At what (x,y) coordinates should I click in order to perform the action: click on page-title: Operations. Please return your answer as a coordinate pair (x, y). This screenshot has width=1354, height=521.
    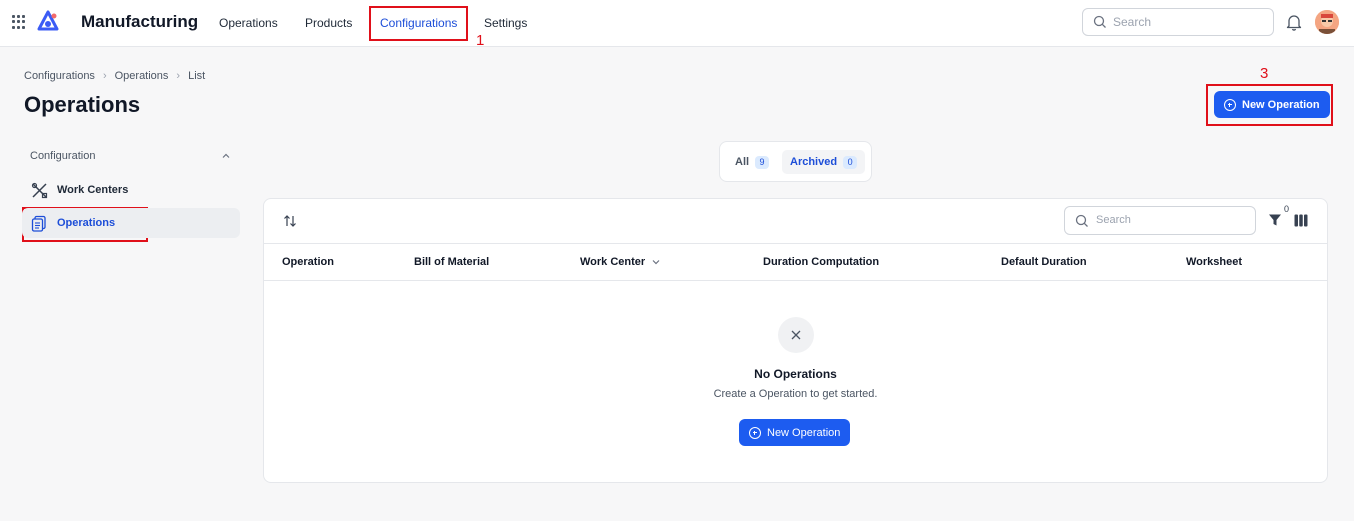
    Looking at the image, I should click on (82, 104).